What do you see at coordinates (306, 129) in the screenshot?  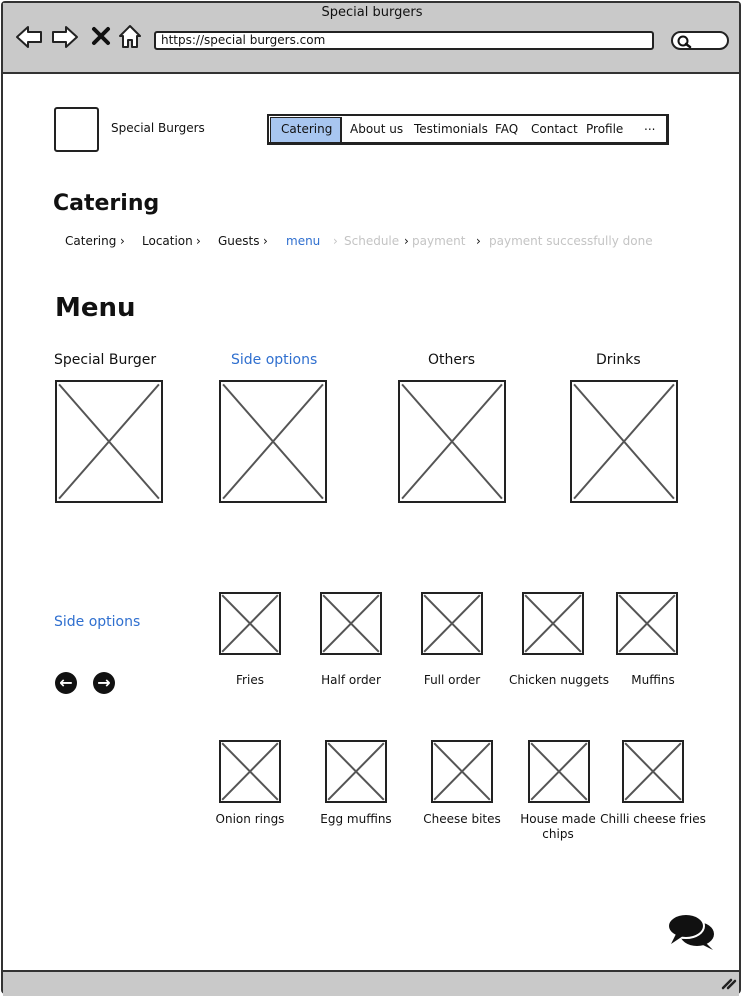 I see `nav-catering: Catering` at bounding box center [306, 129].